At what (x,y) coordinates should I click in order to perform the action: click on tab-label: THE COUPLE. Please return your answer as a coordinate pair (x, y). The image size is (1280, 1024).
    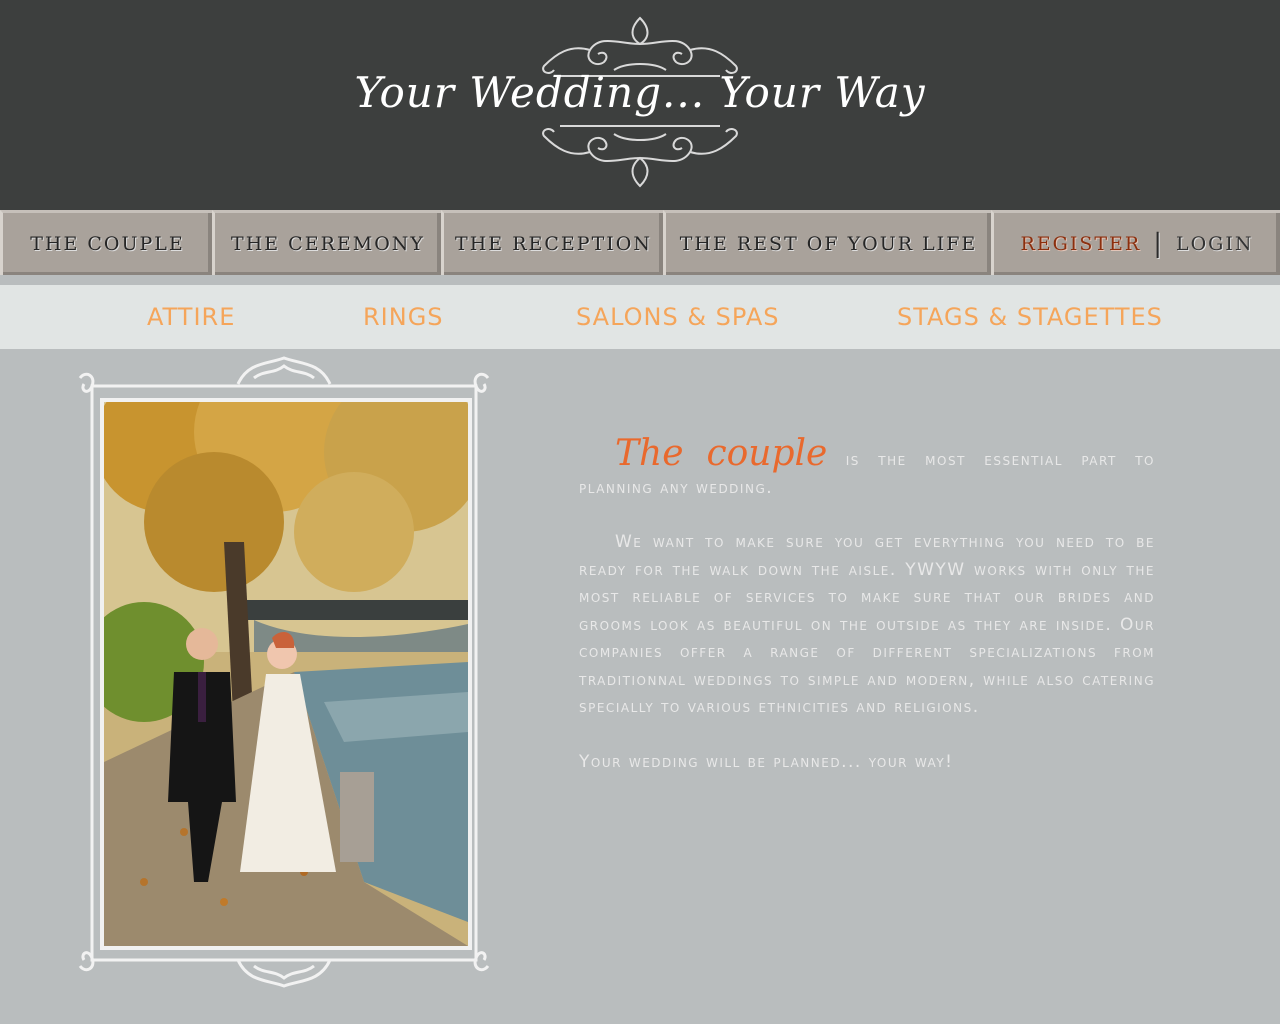
    Looking at the image, I should click on (107, 244).